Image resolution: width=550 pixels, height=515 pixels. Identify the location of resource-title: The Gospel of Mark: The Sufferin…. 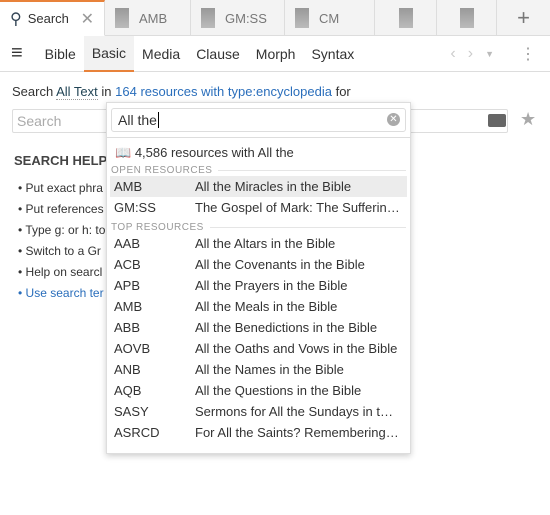
(297, 207).